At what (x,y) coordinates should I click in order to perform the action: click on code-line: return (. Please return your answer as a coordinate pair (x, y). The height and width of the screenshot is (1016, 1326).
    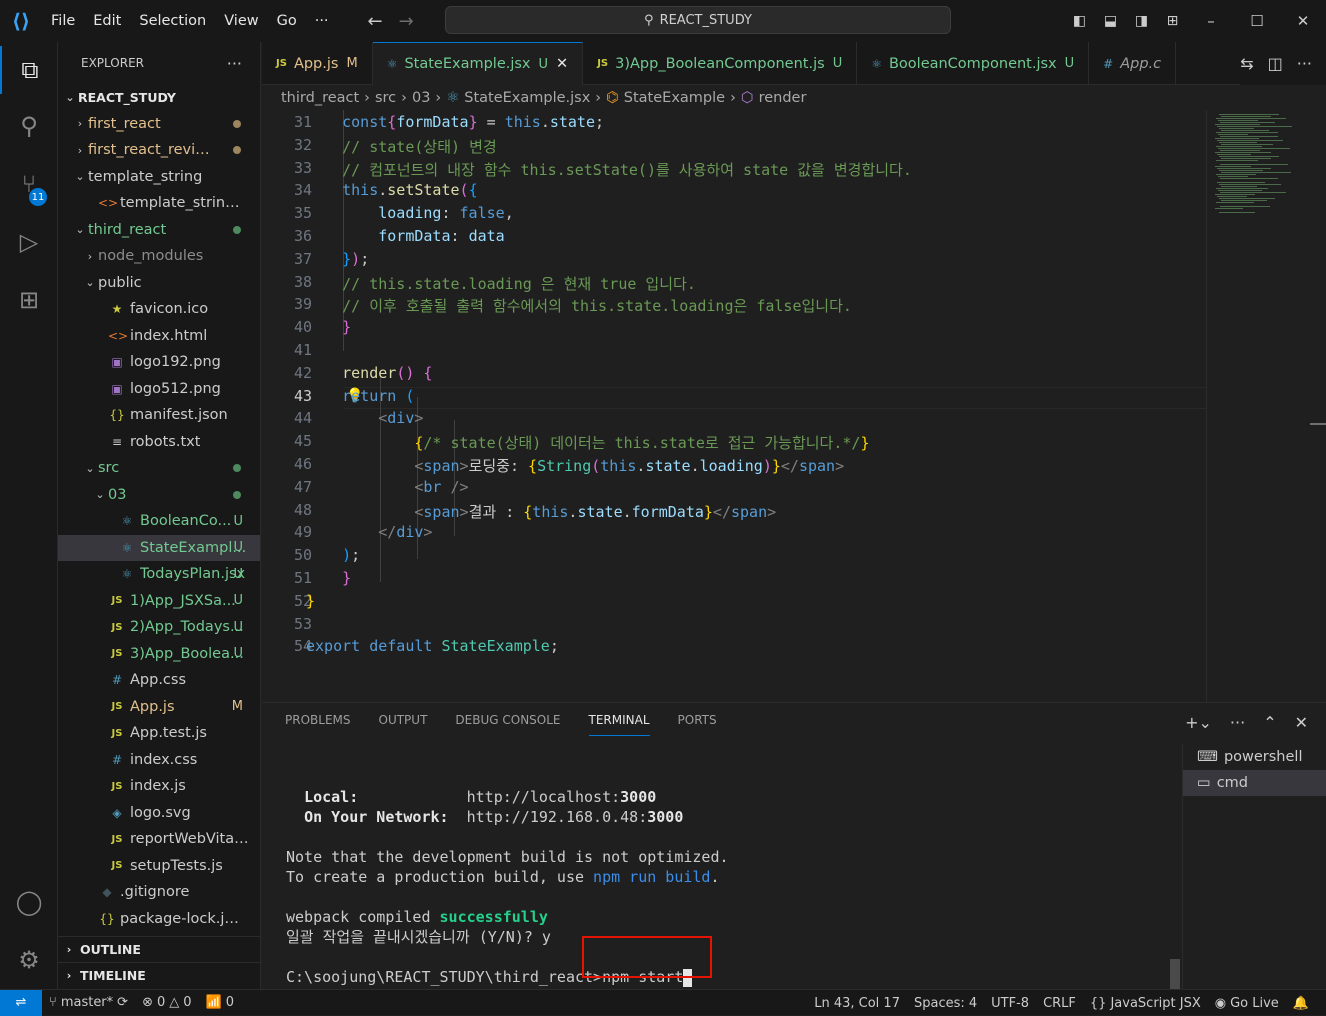
    Looking at the image, I should click on (360, 396).